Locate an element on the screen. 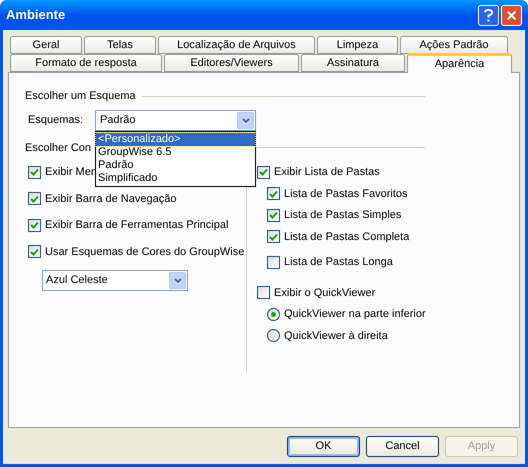 The height and width of the screenshot is (467, 528). checkbox-label: Lista de Pastas Longa is located at coordinates (338, 262).